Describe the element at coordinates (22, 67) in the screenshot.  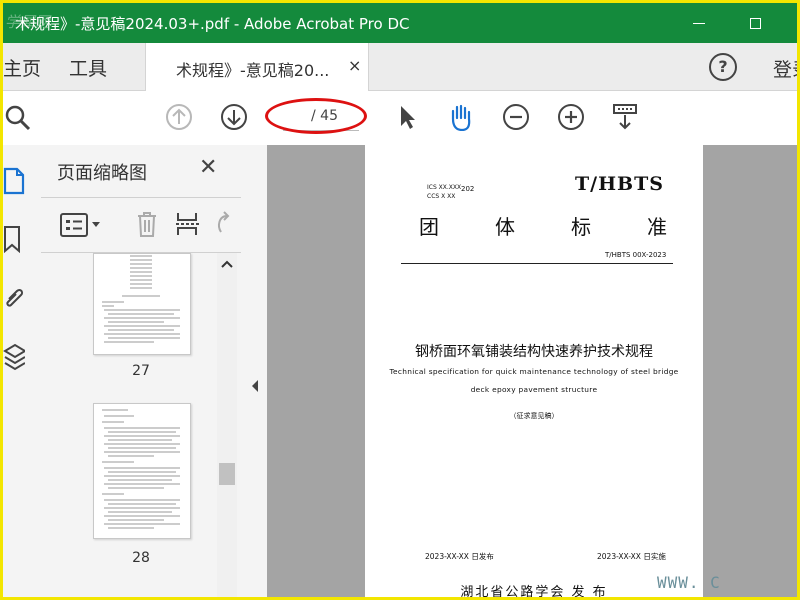
I see `home-tab: 主页` at that location.